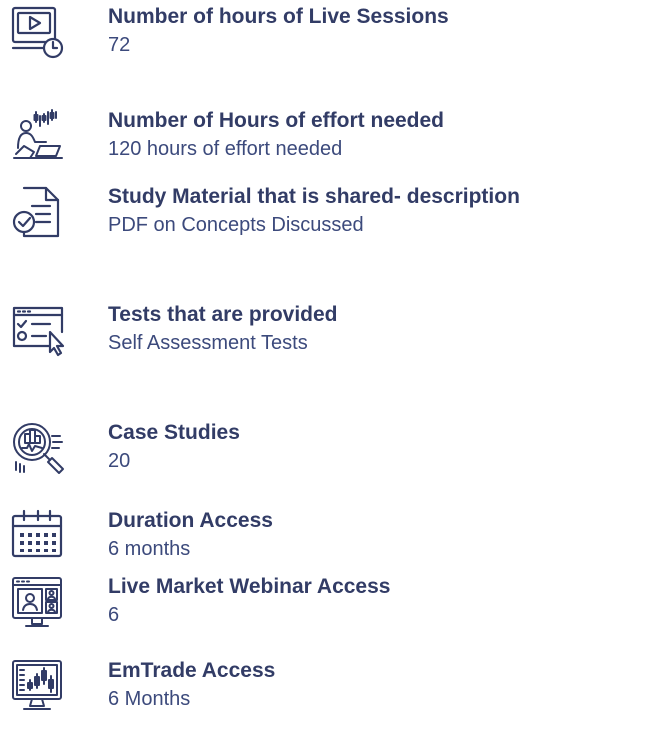  I want to click on item-title: EmTrade Access, so click(192, 670).